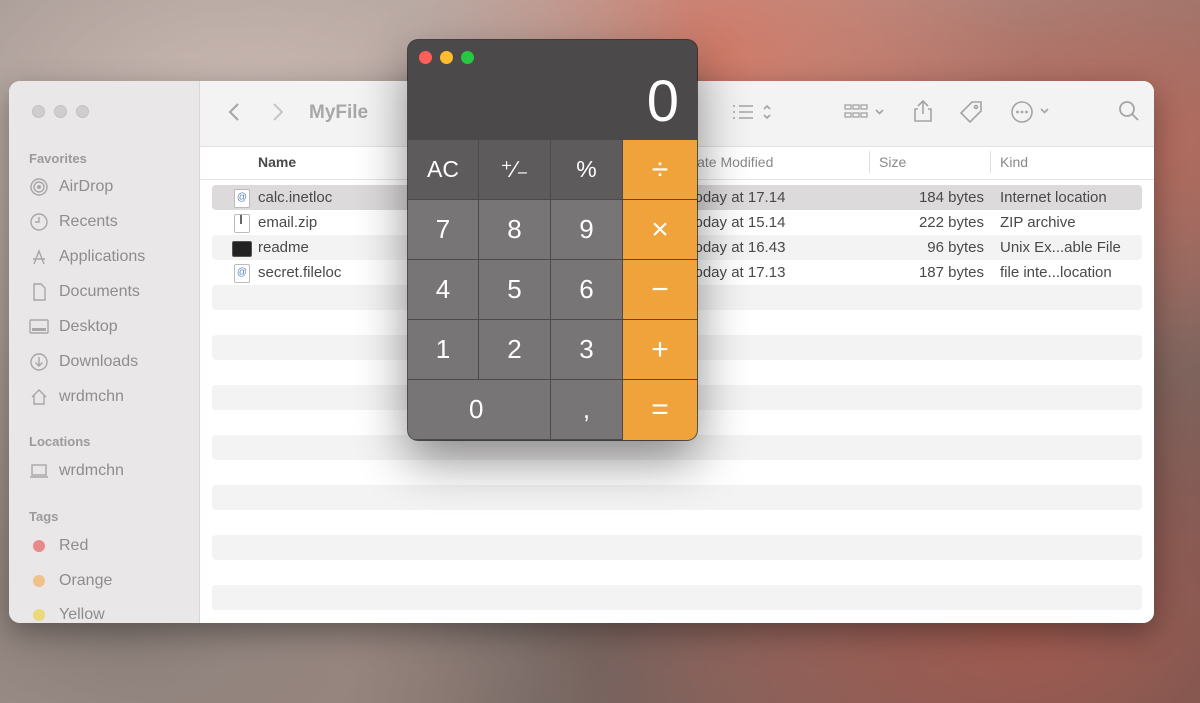 The width and height of the screenshot is (1200, 703). I want to click on sidebar-tag-orange: Orange, so click(70, 581).